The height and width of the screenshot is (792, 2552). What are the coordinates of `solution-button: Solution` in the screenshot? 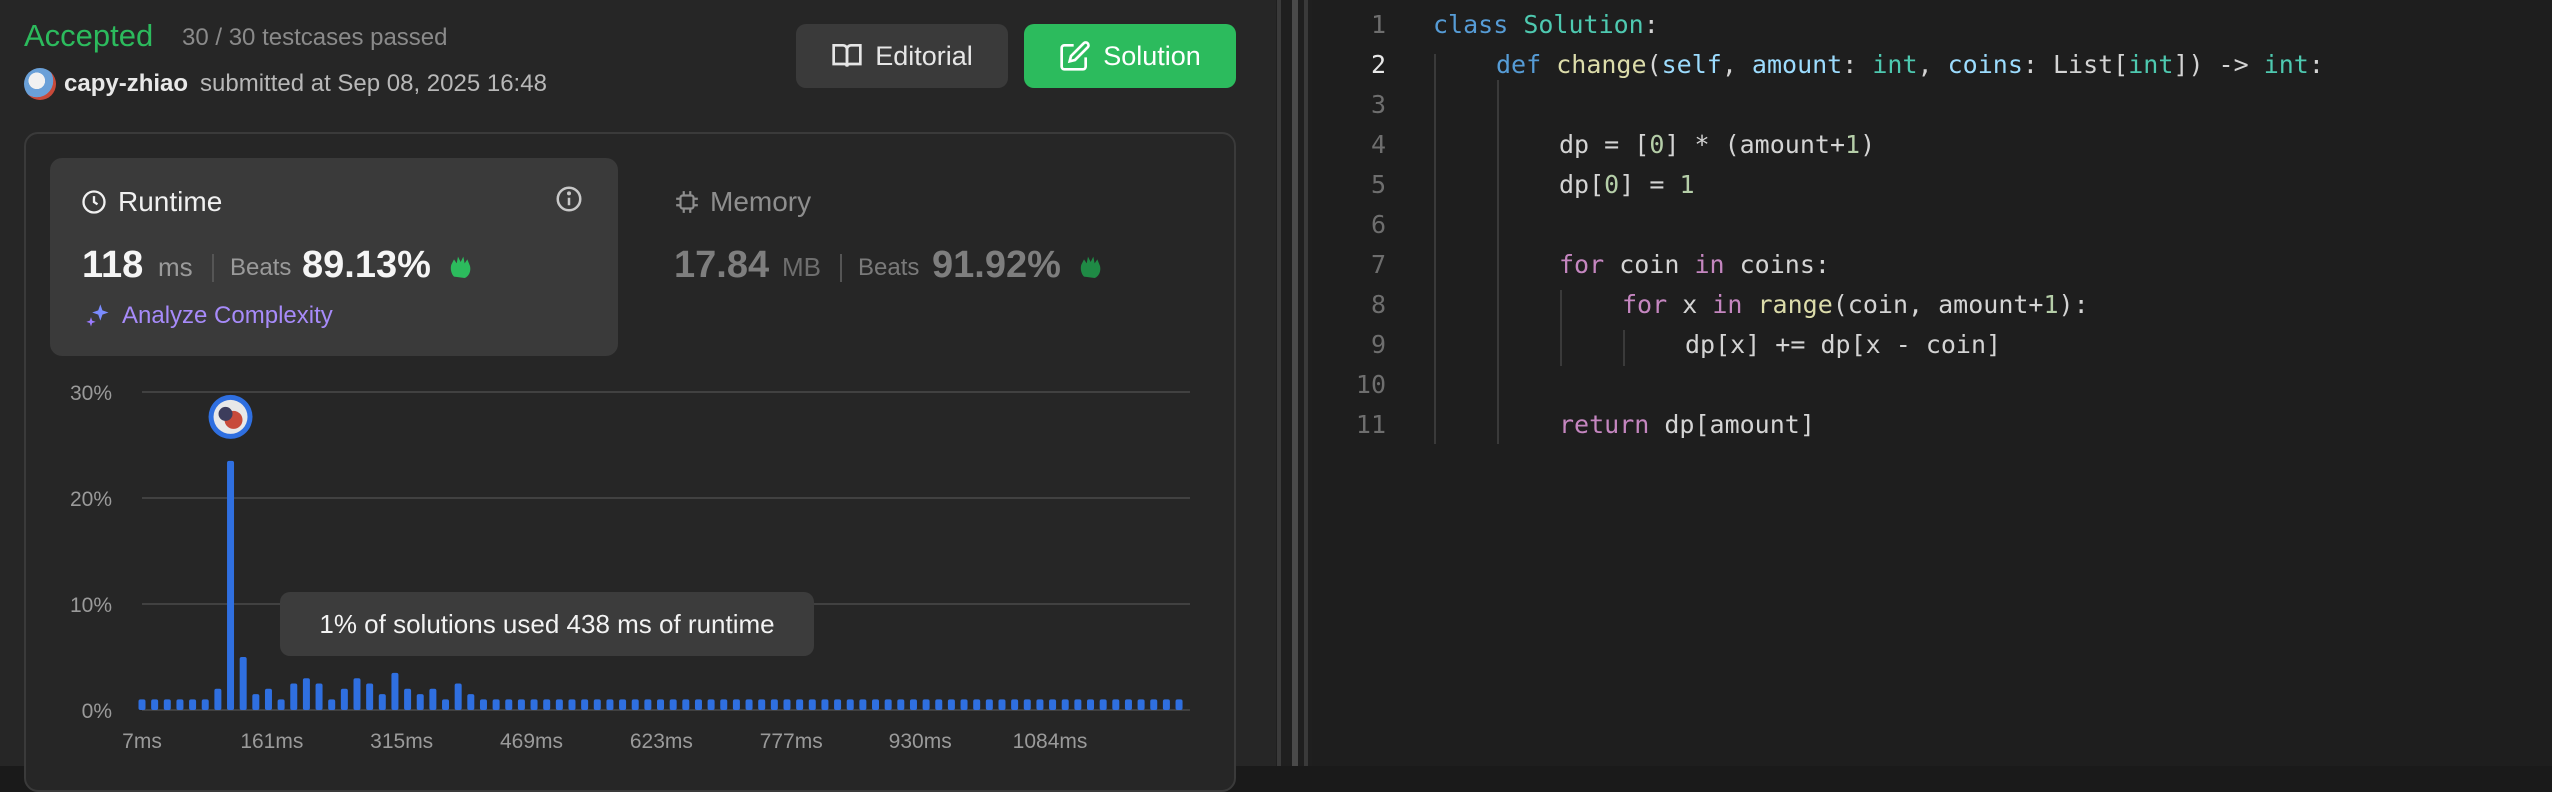 It's located at (1130, 56).